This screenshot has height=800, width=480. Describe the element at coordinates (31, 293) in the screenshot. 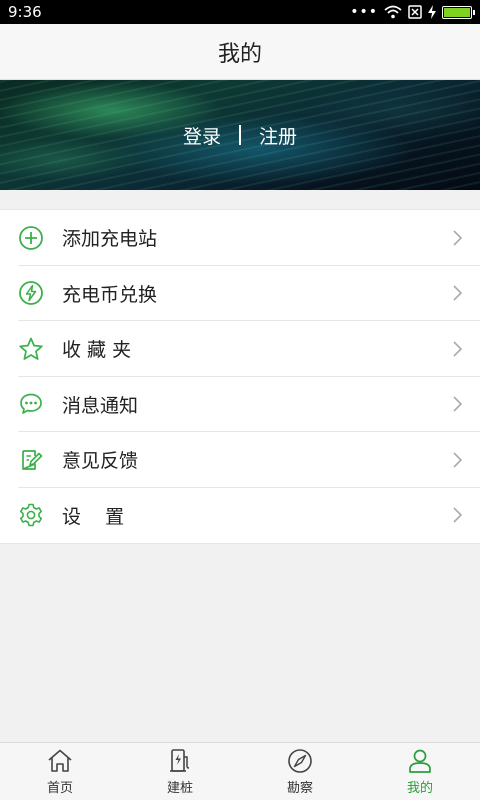

I see `lightning-circle-icon` at that location.